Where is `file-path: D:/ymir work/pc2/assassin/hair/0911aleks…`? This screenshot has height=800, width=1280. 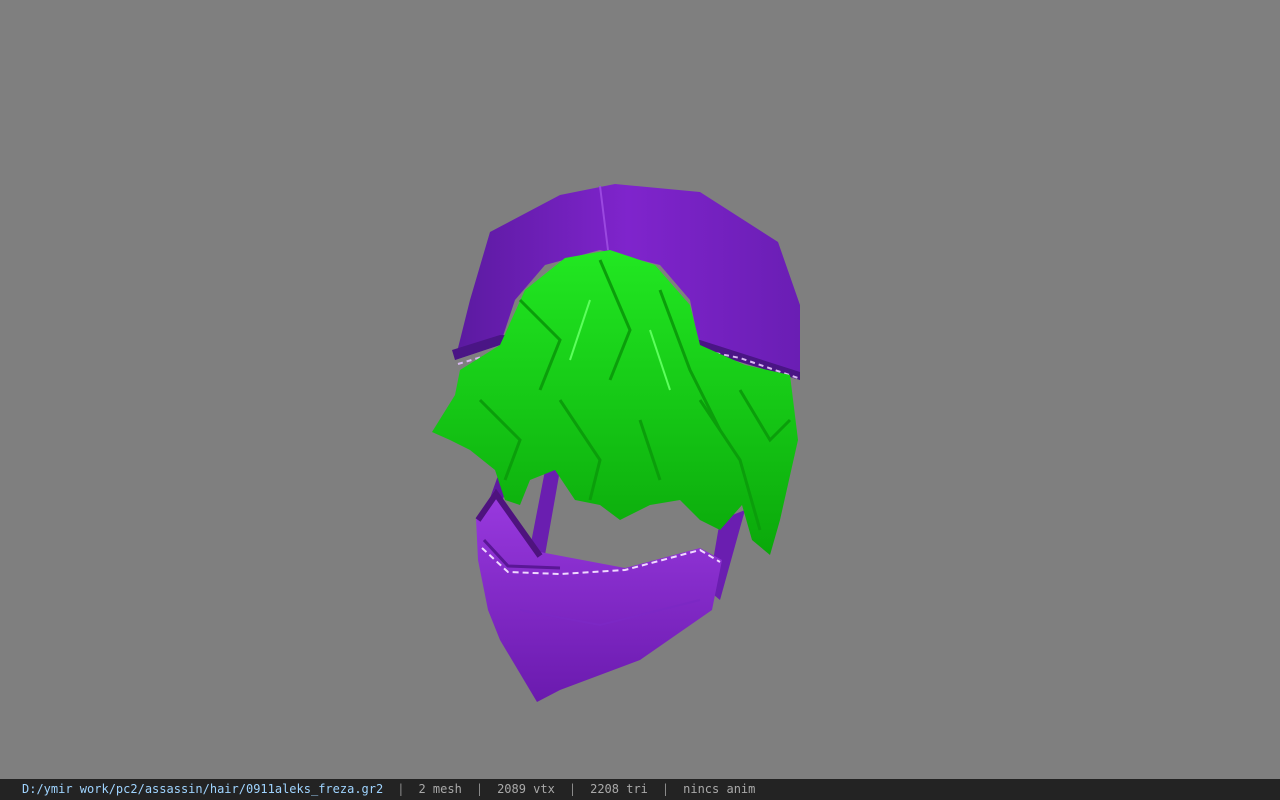 file-path: D:/ymir work/pc2/assassin/hair/0911aleks… is located at coordinates (203, 789).